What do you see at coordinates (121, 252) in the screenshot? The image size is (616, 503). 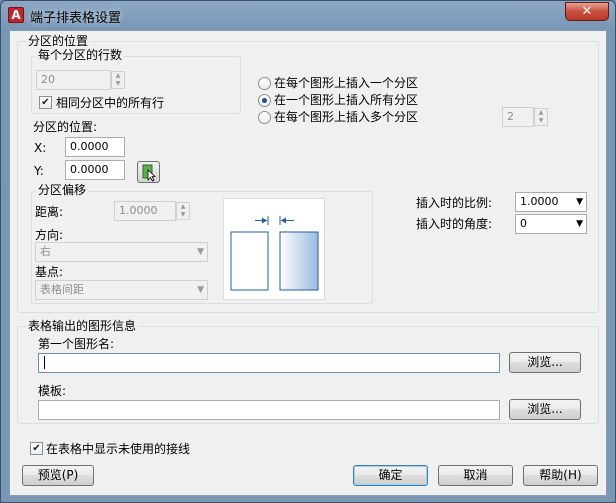 I see `direction-select: 右 ▼` at bounding box center [121, 252].